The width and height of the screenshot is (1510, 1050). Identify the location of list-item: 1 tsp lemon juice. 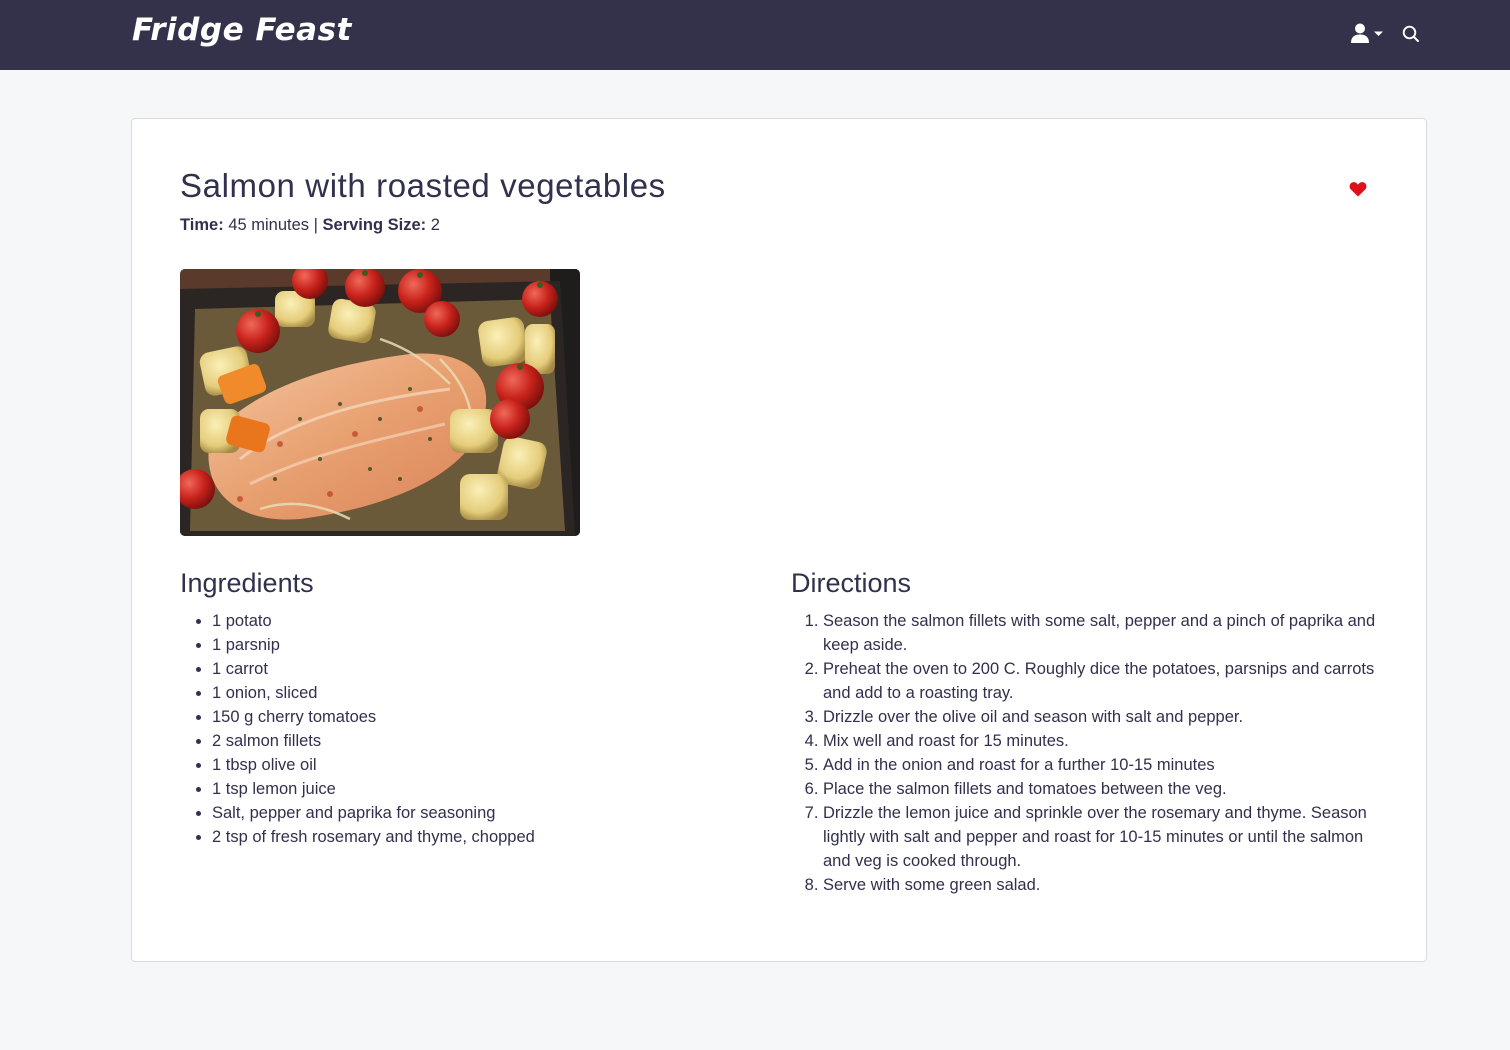
(472, 789).